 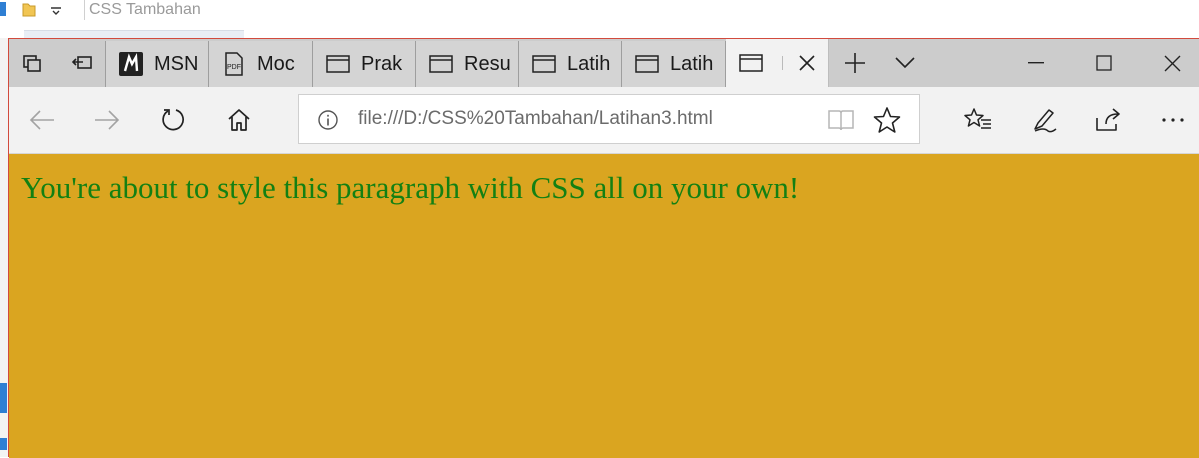 I want to click on favorites-list-icon, so click(x=977, y=118).